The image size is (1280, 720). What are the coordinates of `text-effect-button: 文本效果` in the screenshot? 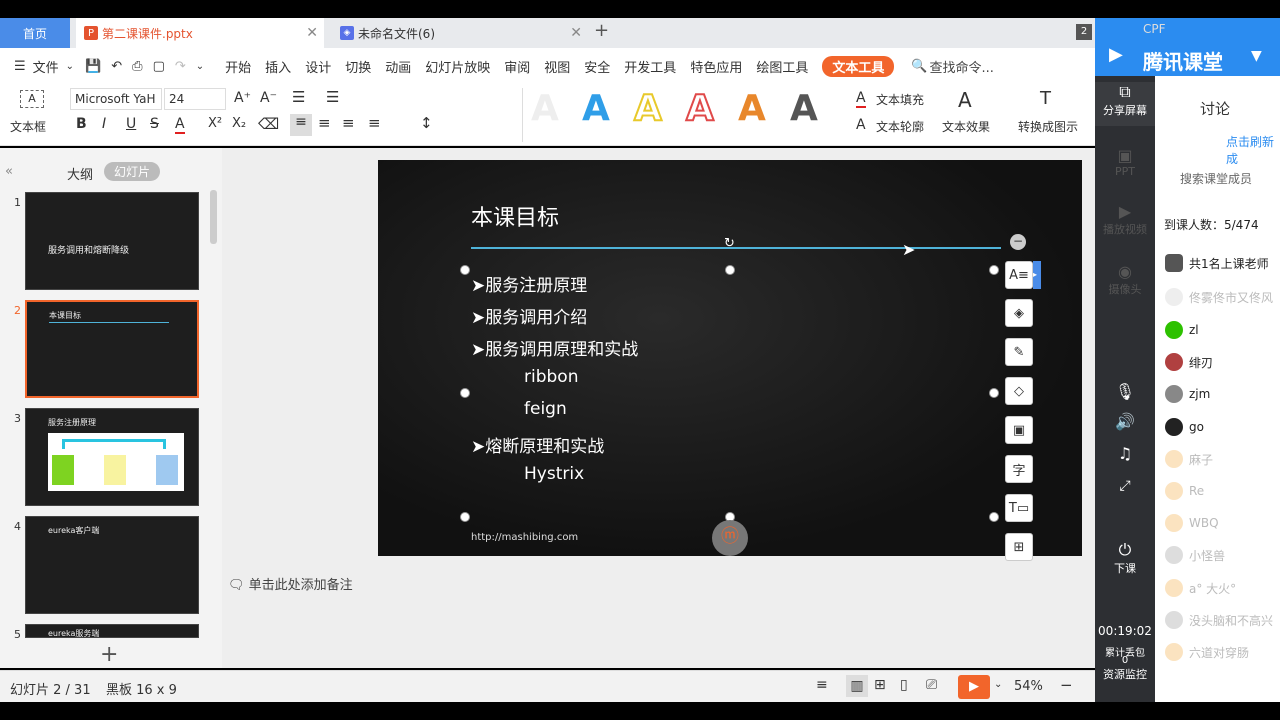 It's located at (966, 126).